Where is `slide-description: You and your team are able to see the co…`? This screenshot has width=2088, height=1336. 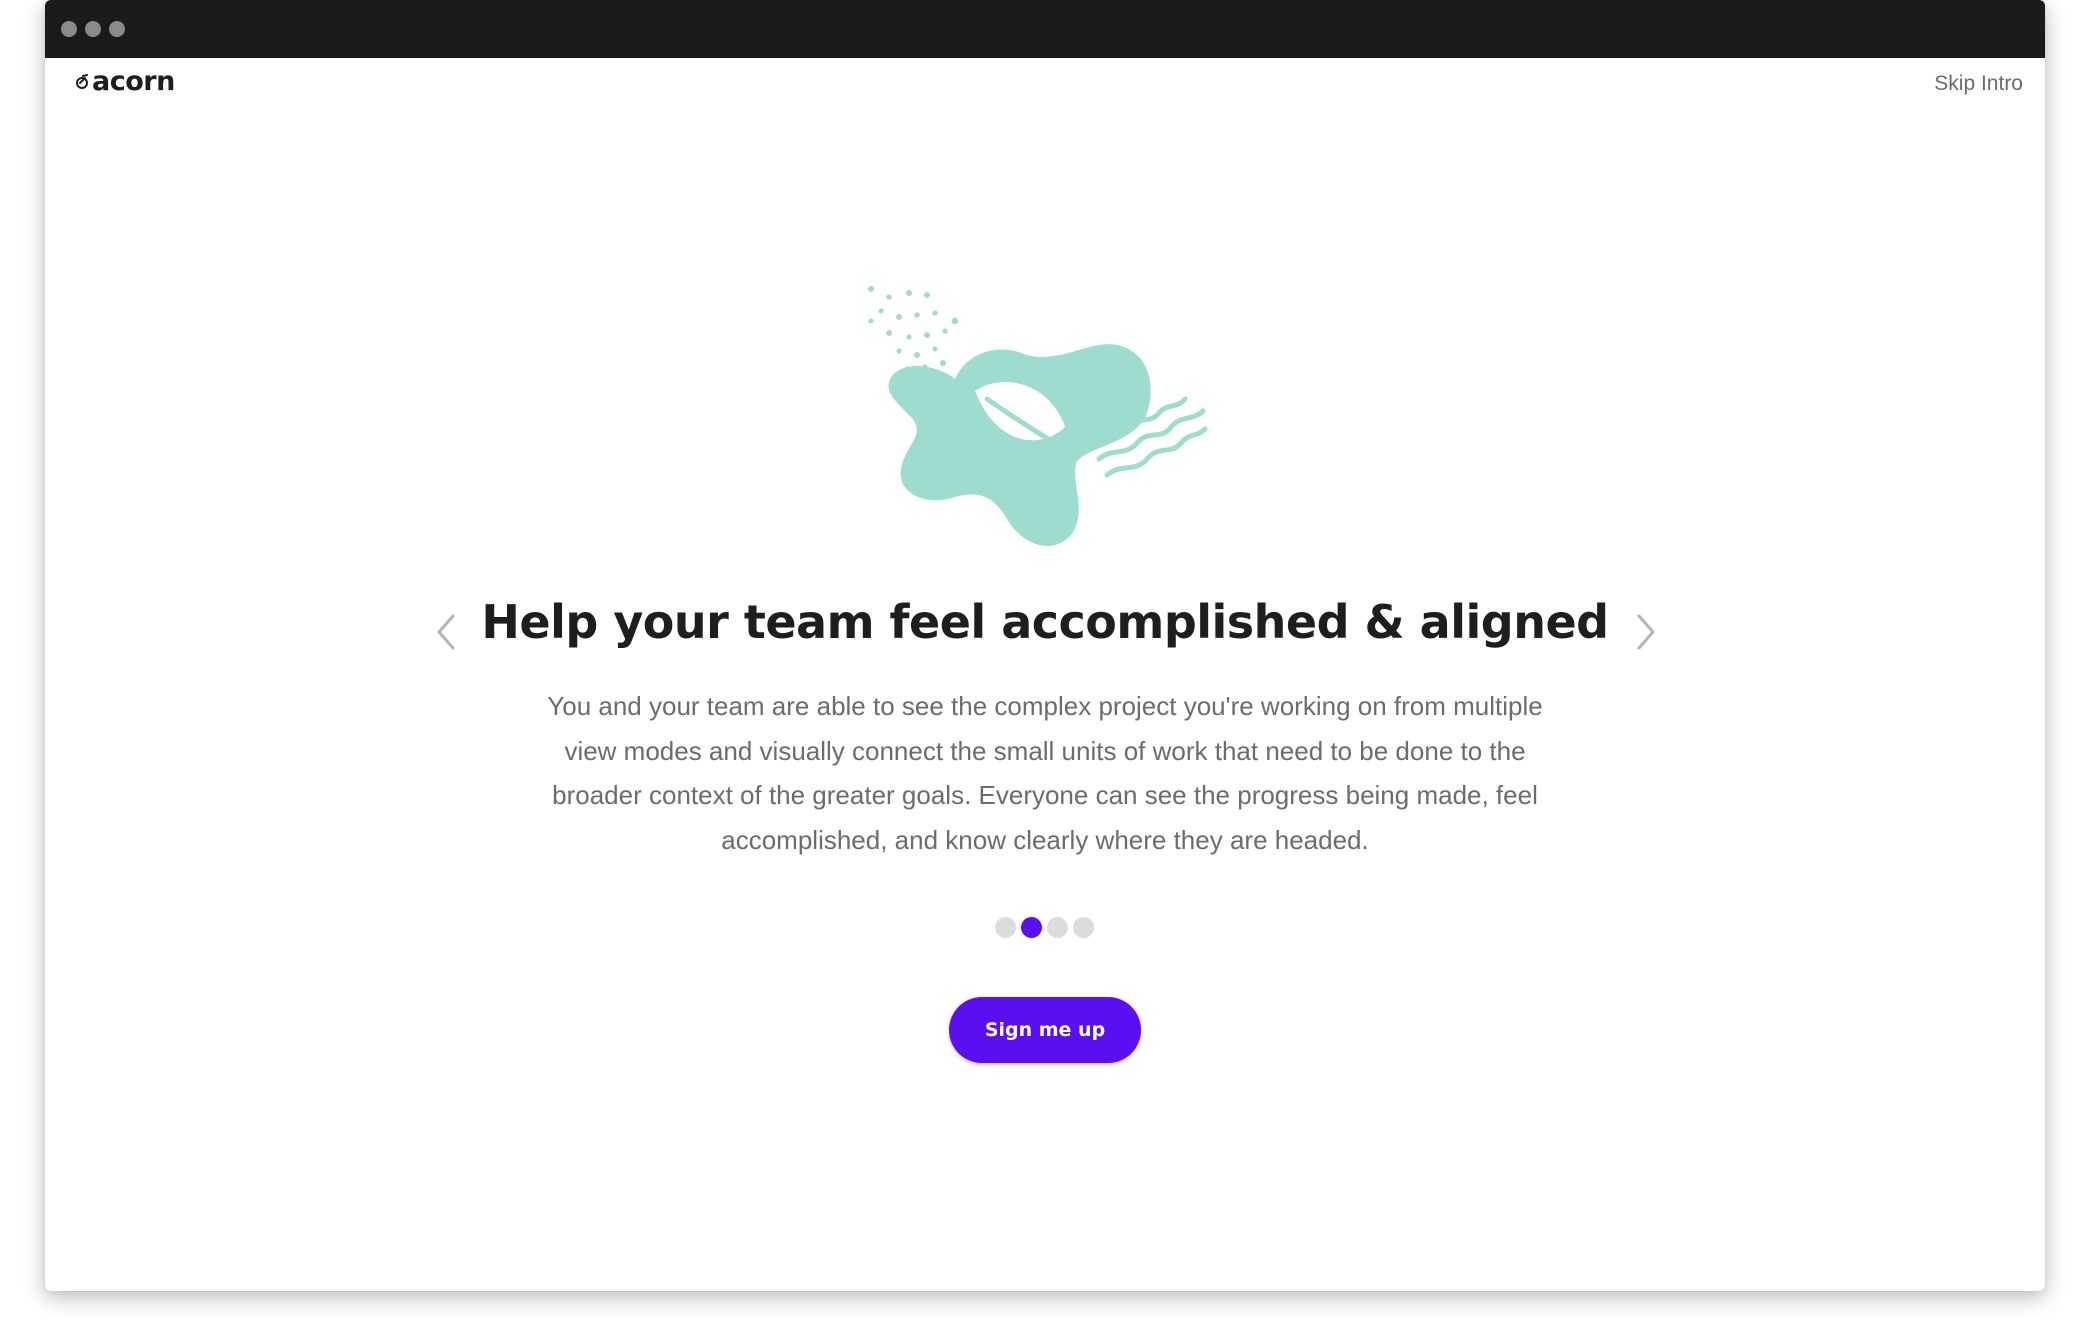
slide-description: You and your team are able to see the co… is located at coordinates (1045, 773).